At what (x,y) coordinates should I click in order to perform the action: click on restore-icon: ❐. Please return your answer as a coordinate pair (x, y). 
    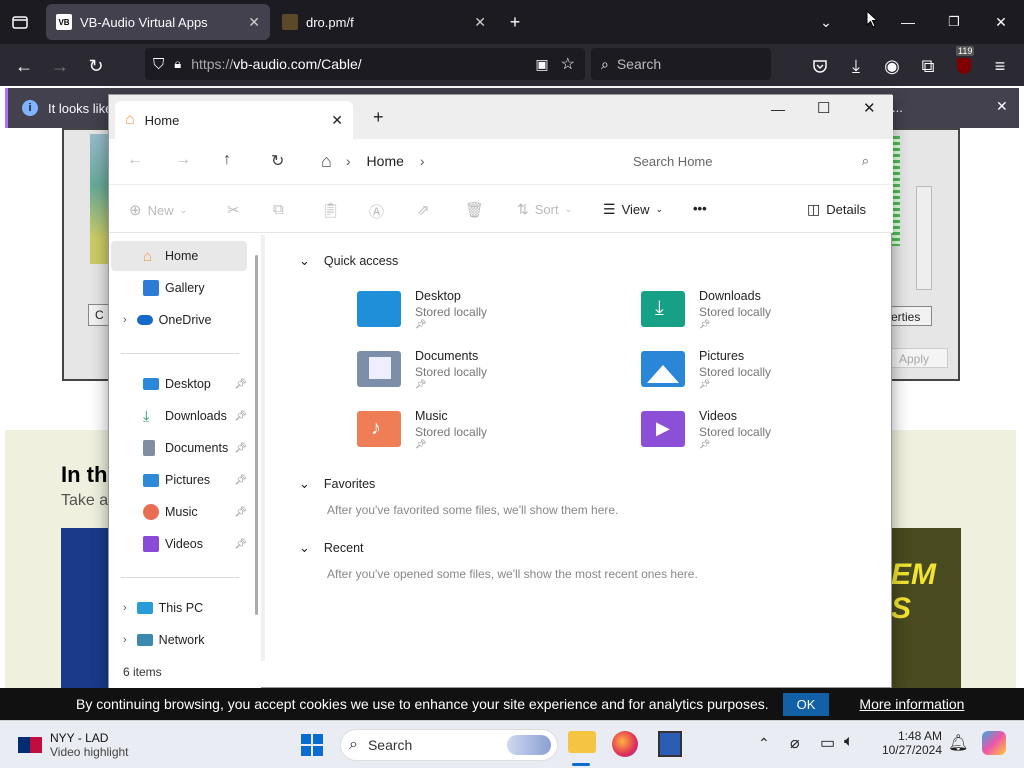
    Looking at the image, I should click on (954, 22).